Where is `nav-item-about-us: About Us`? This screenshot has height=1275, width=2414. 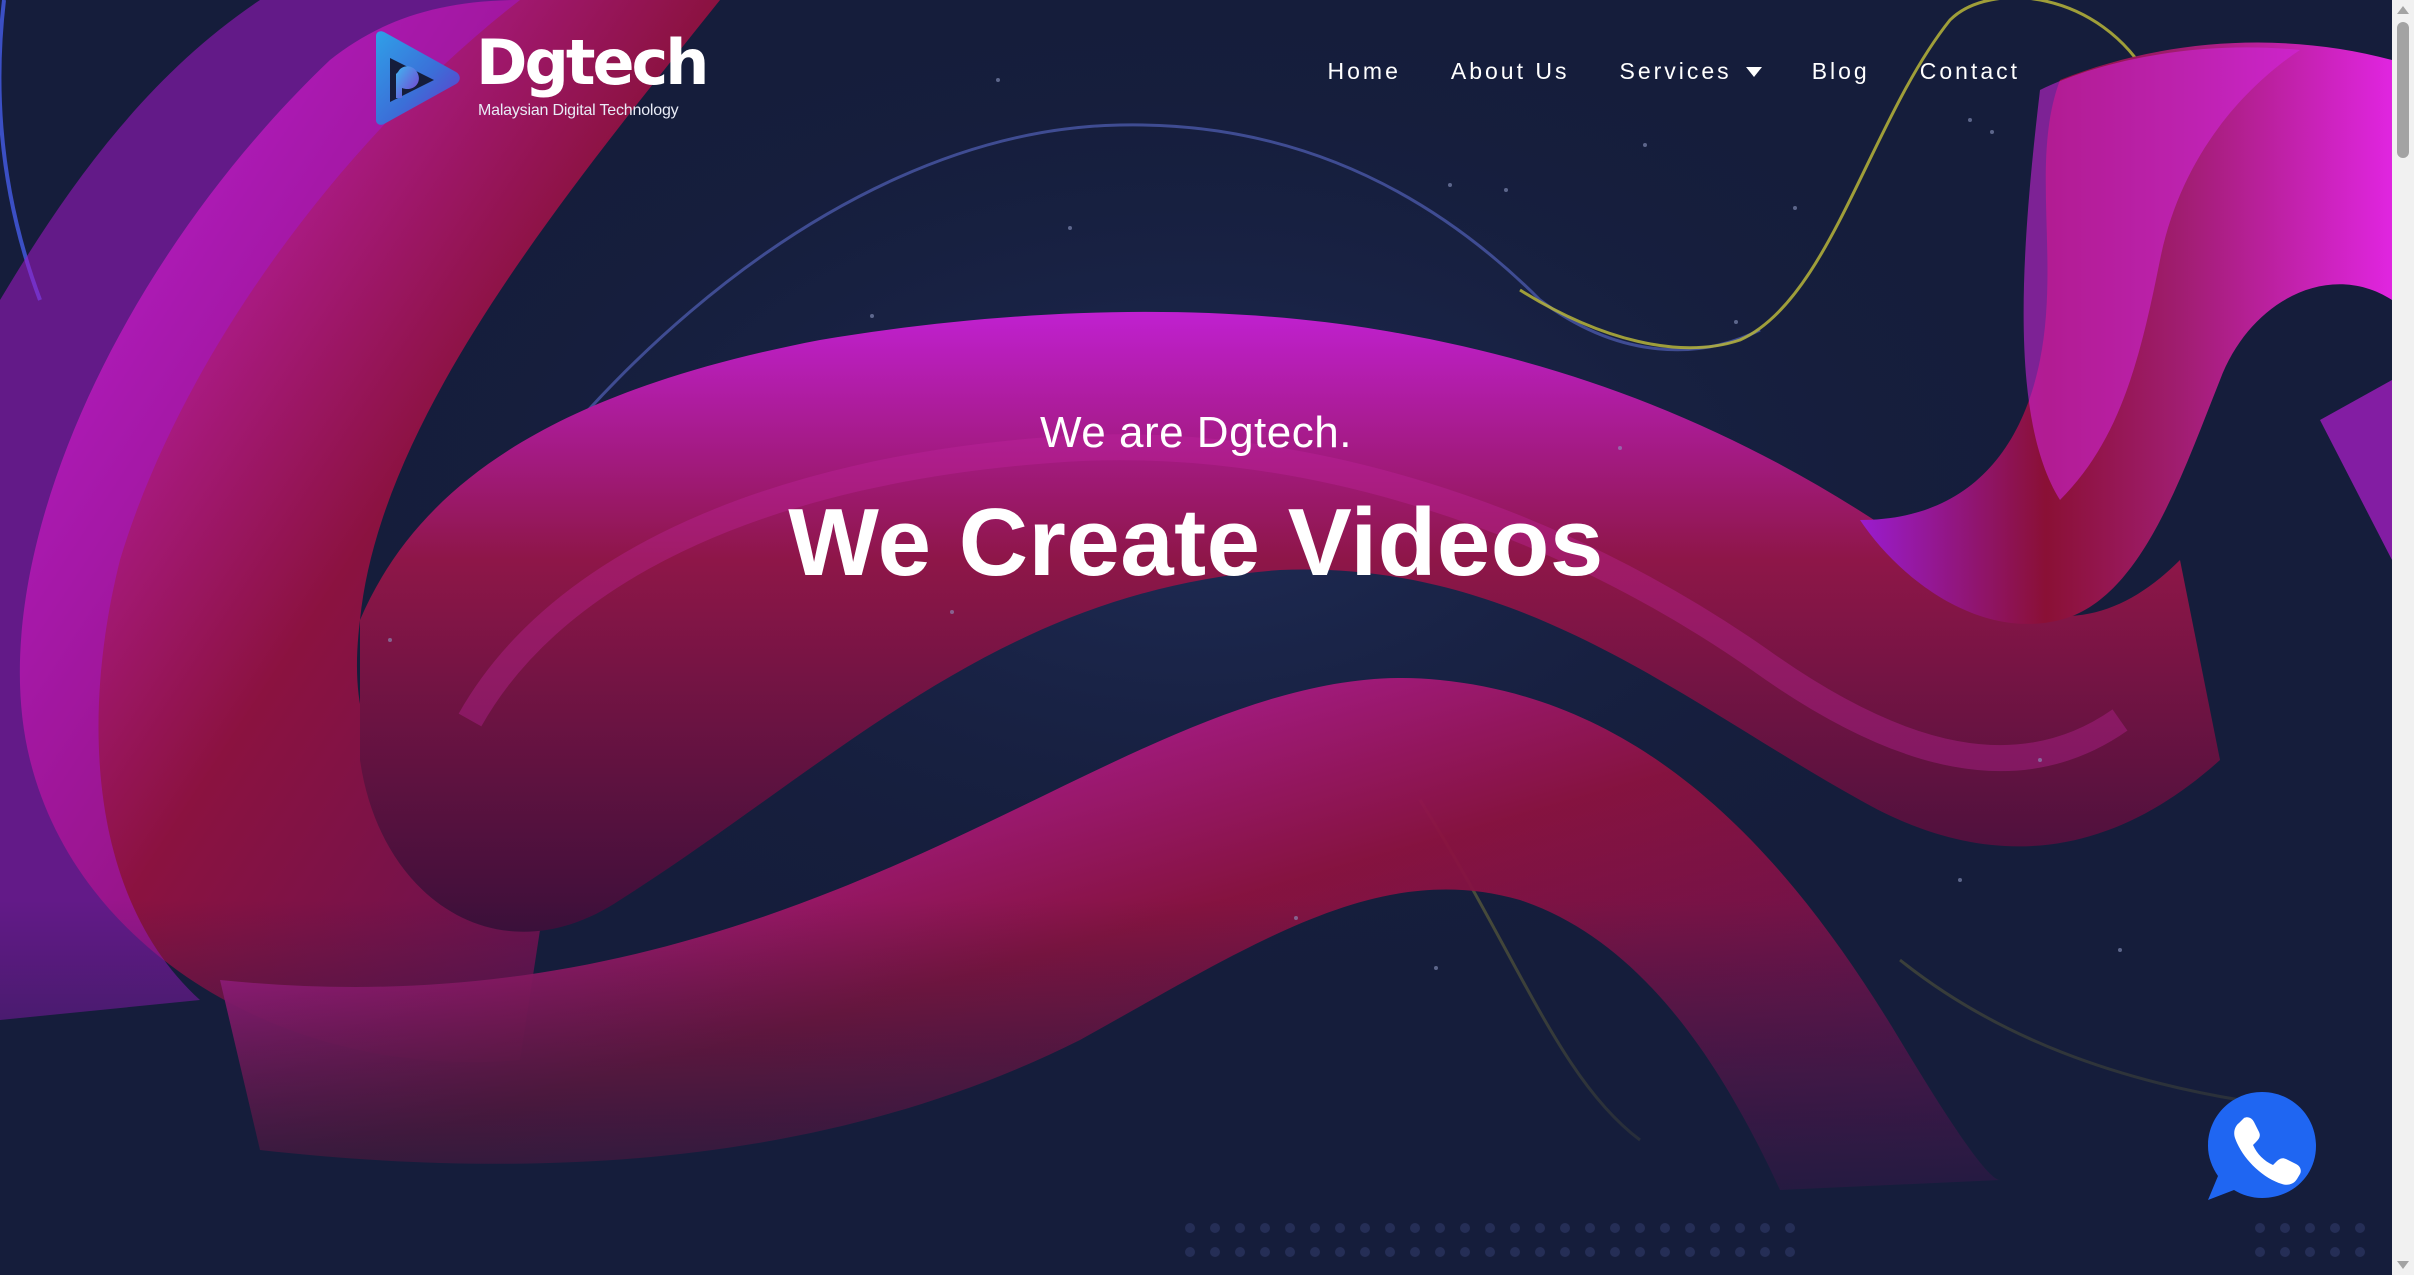
nav-item-about-us: About Us is located at coordinates (1510, 71).